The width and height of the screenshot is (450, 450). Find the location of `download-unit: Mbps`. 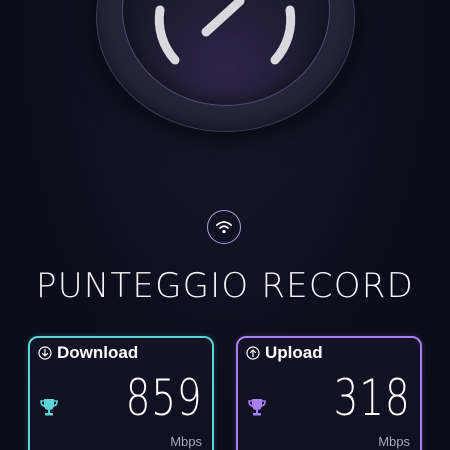

download-unit: Mbps is located at coordinates (186, 441).